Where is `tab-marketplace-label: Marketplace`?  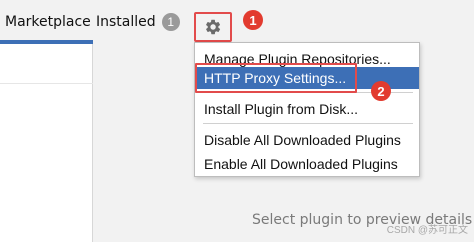
tab-marketplace-label: Marketplace is located at coordinates (48, 22).